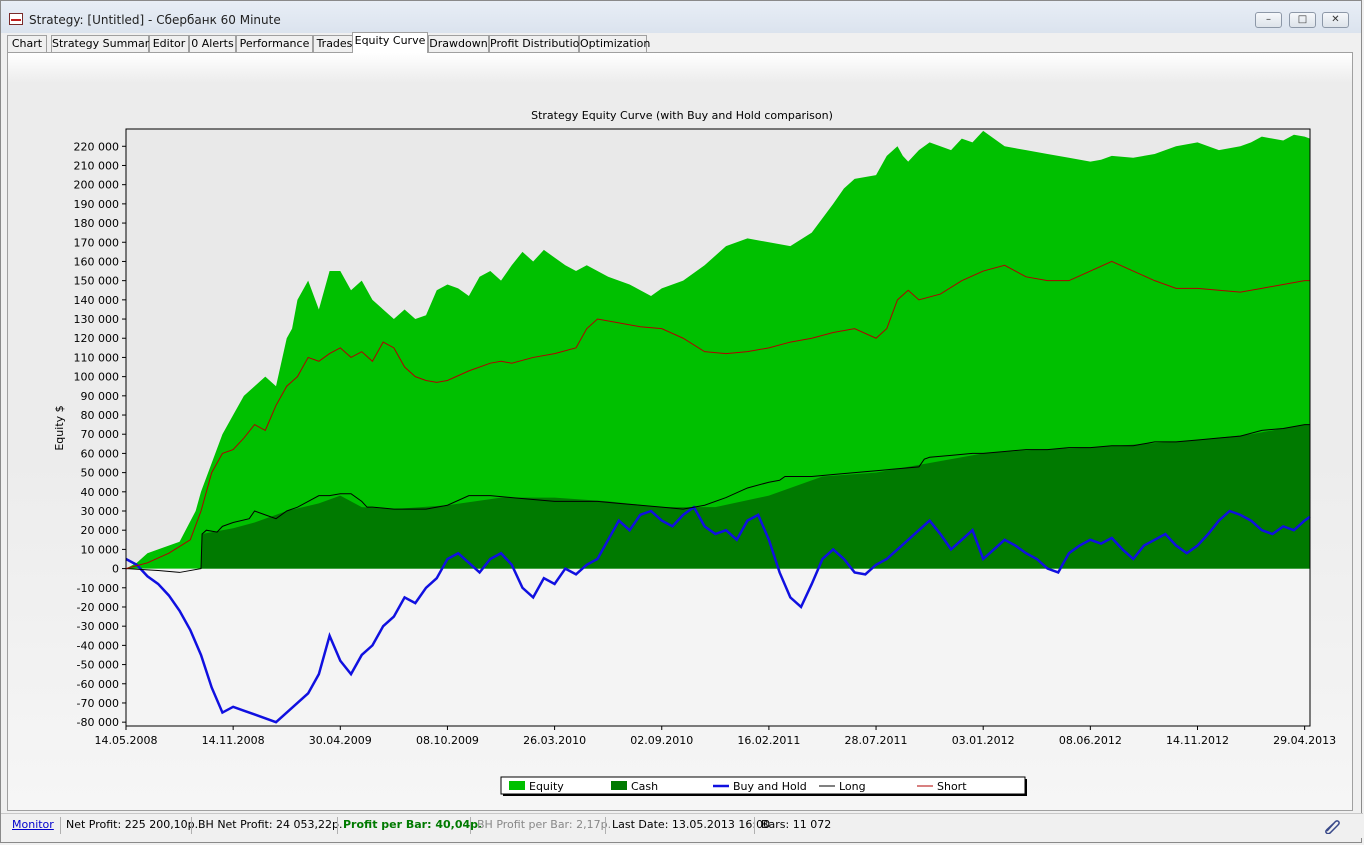 Image resolution: width=1364 pixels, height=845 pixels. Describe the element at coordinates (16, 19) in the screenshot. I see `app-chart-icon` at that location.